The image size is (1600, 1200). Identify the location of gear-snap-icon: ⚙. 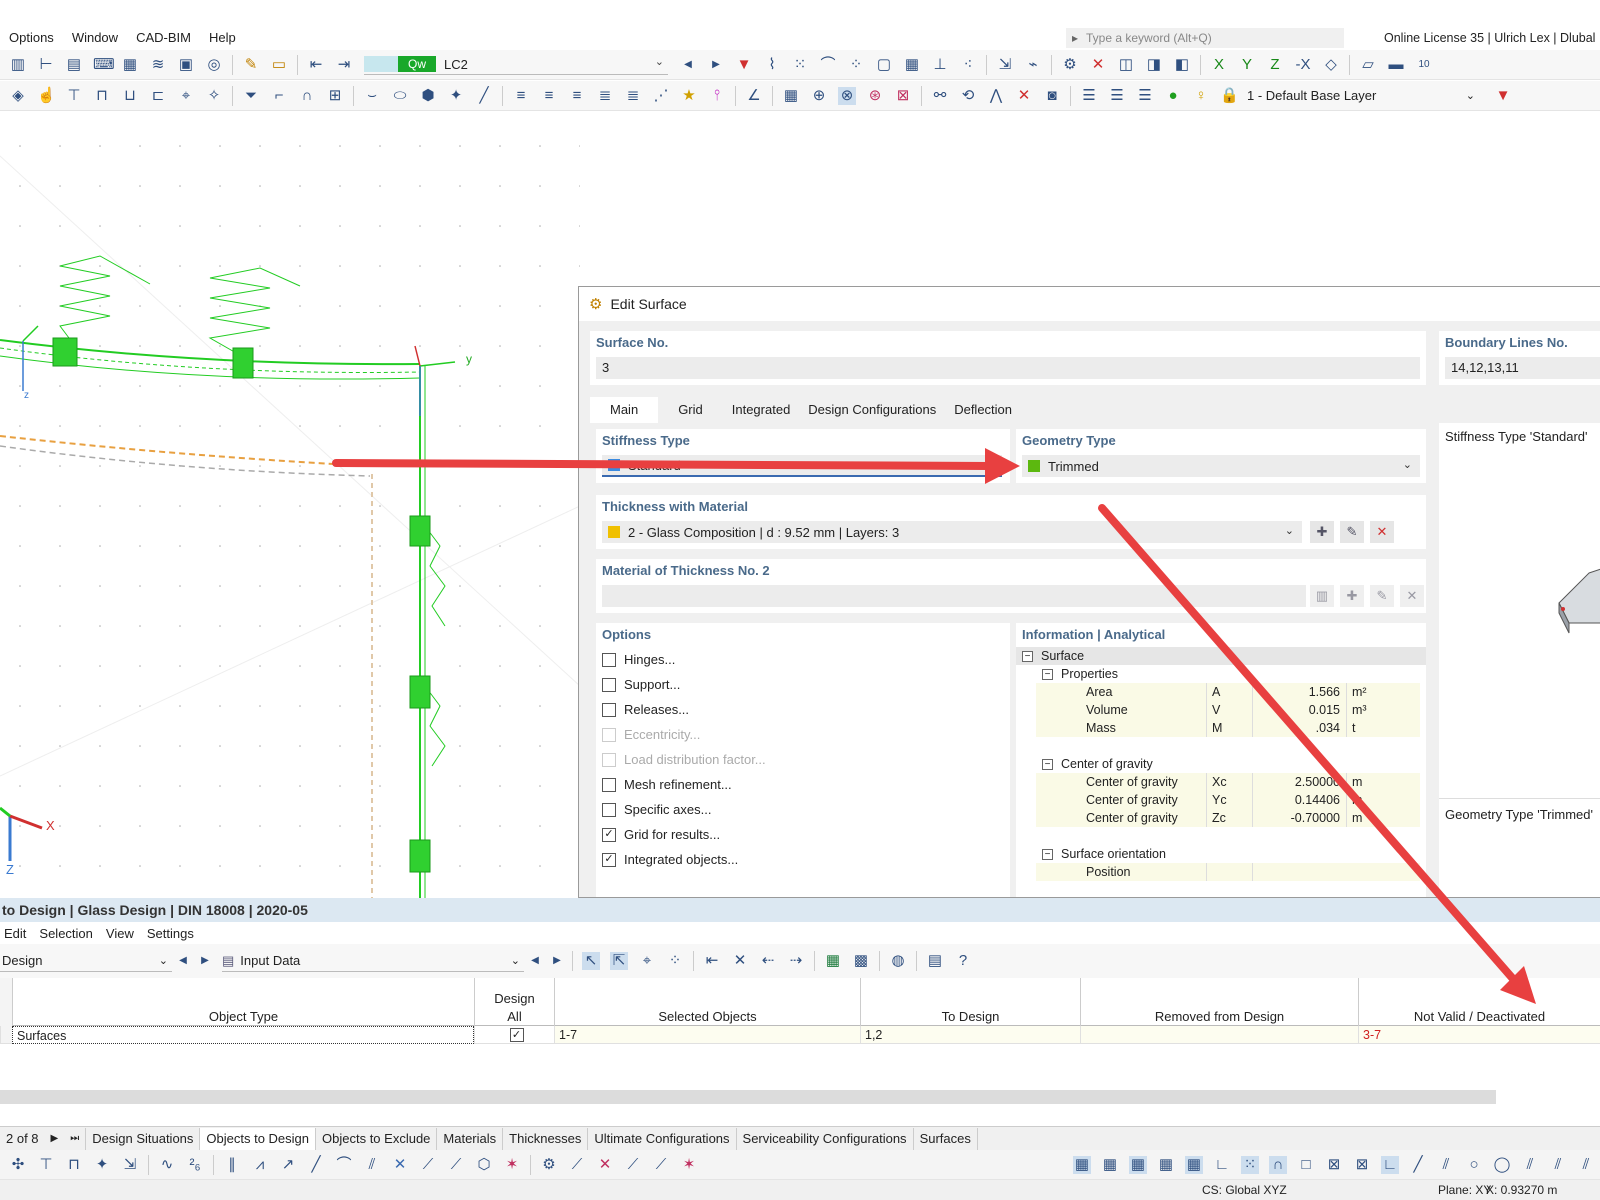
(549, 1165).